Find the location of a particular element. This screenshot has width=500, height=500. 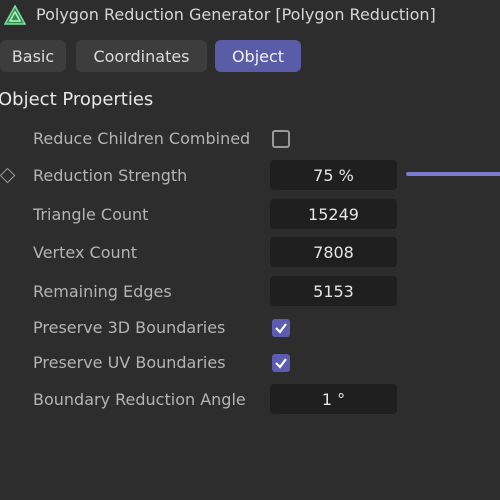

boundary-reduction-angle-field: 1 ° is located at coordinates (333, 399).